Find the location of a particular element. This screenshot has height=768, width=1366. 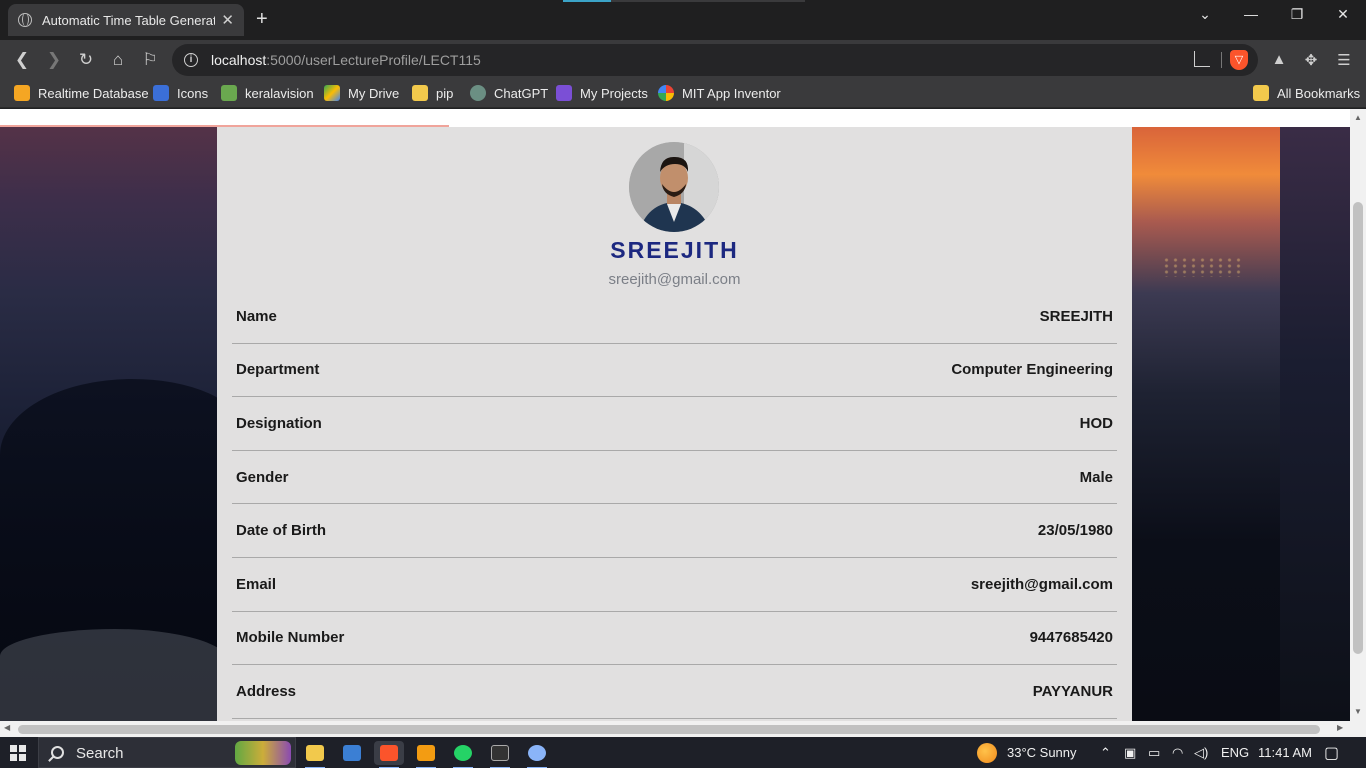

keyboard-app-icon is located at coordinates (352, 753).